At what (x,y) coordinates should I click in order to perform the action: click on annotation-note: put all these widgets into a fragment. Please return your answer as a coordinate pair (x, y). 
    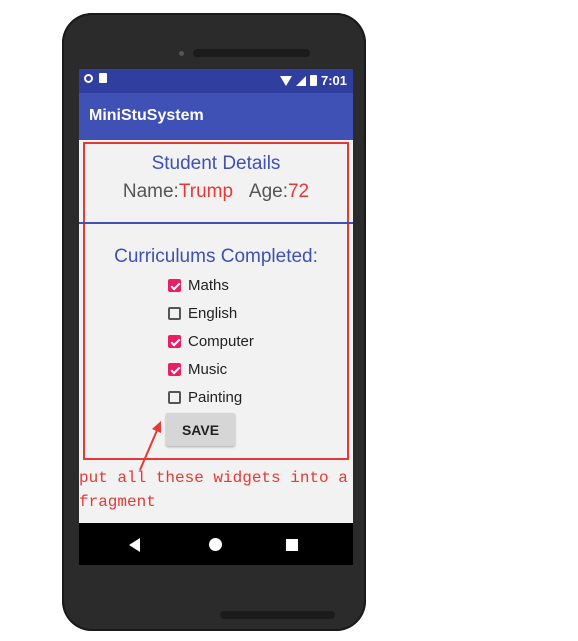
    Looking at the image, I should click on (224, 490).